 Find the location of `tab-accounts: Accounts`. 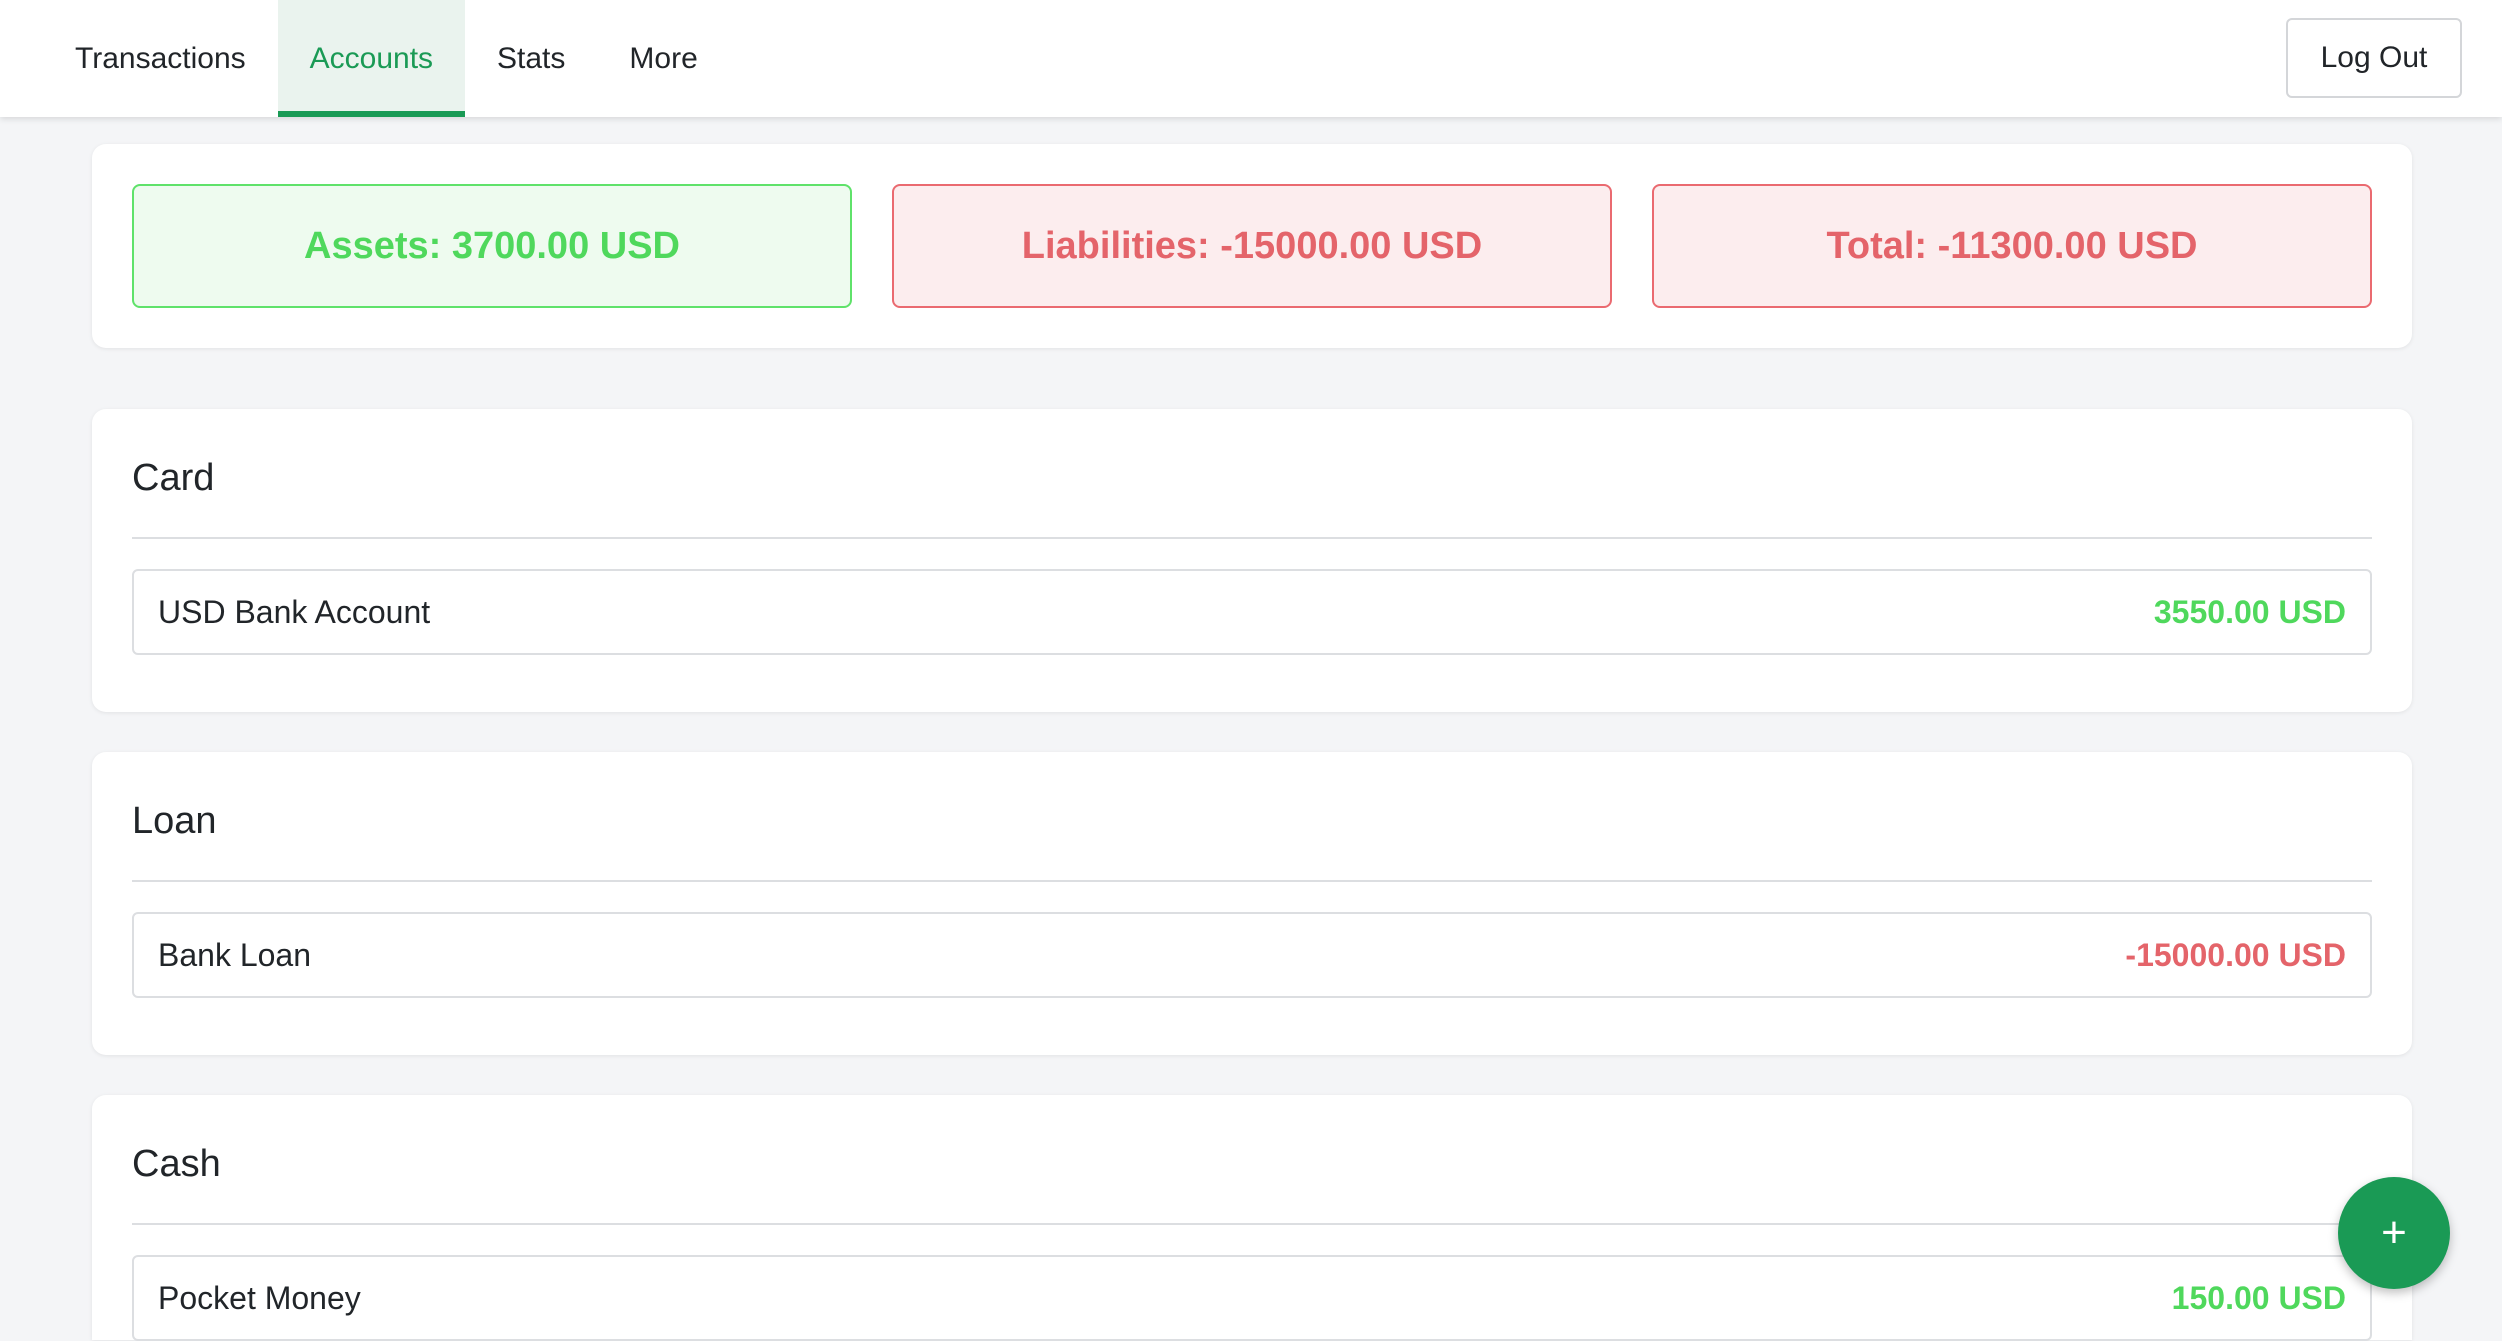

tab-accounts: Accounts is located at coordinates (371, 58).